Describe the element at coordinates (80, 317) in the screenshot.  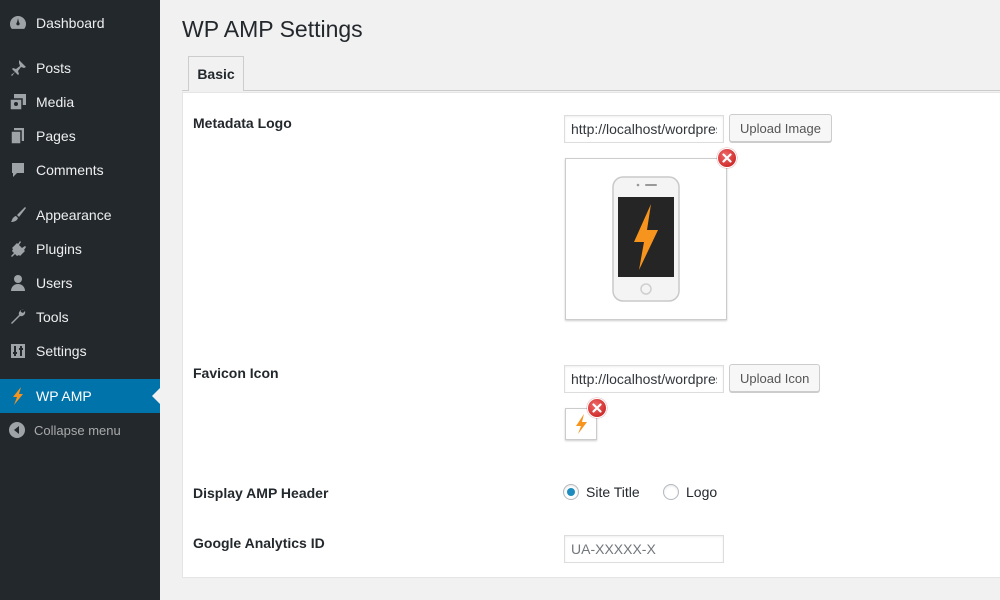
I see `sidebar-item-tools: Tools` at that location.